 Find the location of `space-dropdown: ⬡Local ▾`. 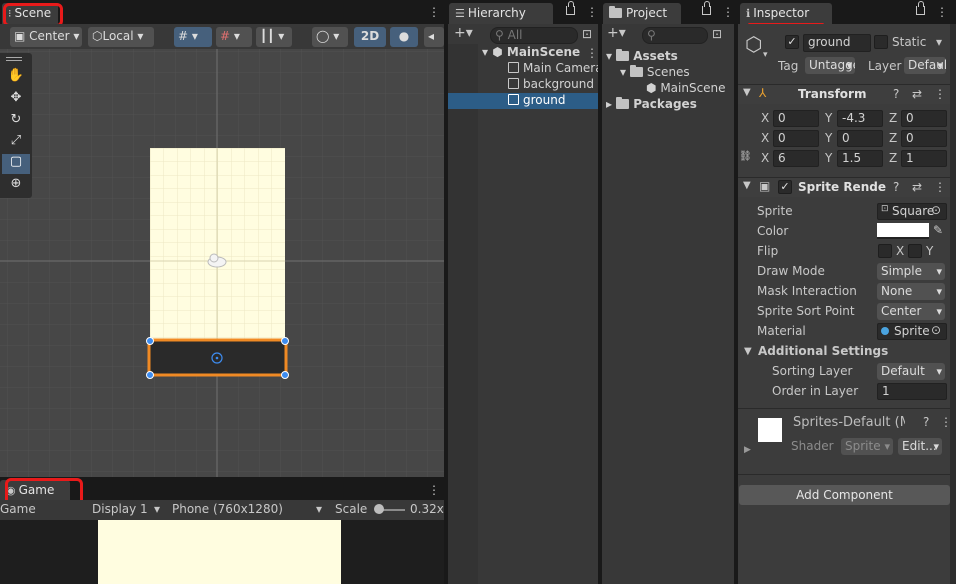

space-dropdown: ⬡Local ▾ is located at coordinates (121, 37).